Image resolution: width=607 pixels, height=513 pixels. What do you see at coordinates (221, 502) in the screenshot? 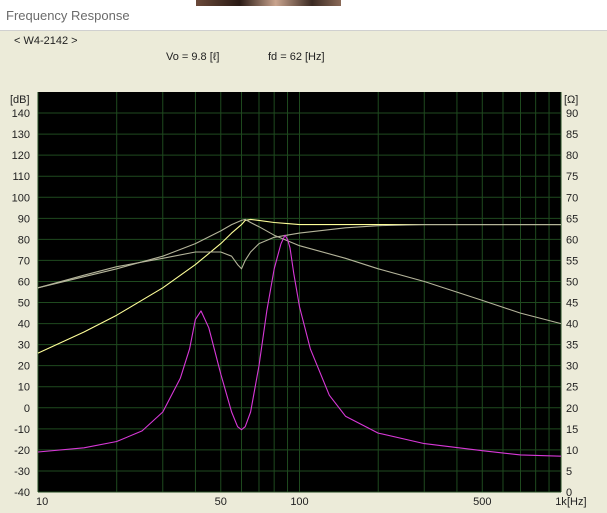
I see `x-tick-label: 50` at bounding box center [221, 502].